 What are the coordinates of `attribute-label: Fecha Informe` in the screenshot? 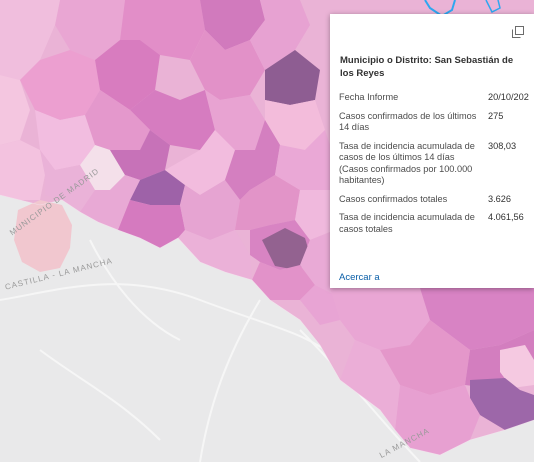 It's located at (369, 97).